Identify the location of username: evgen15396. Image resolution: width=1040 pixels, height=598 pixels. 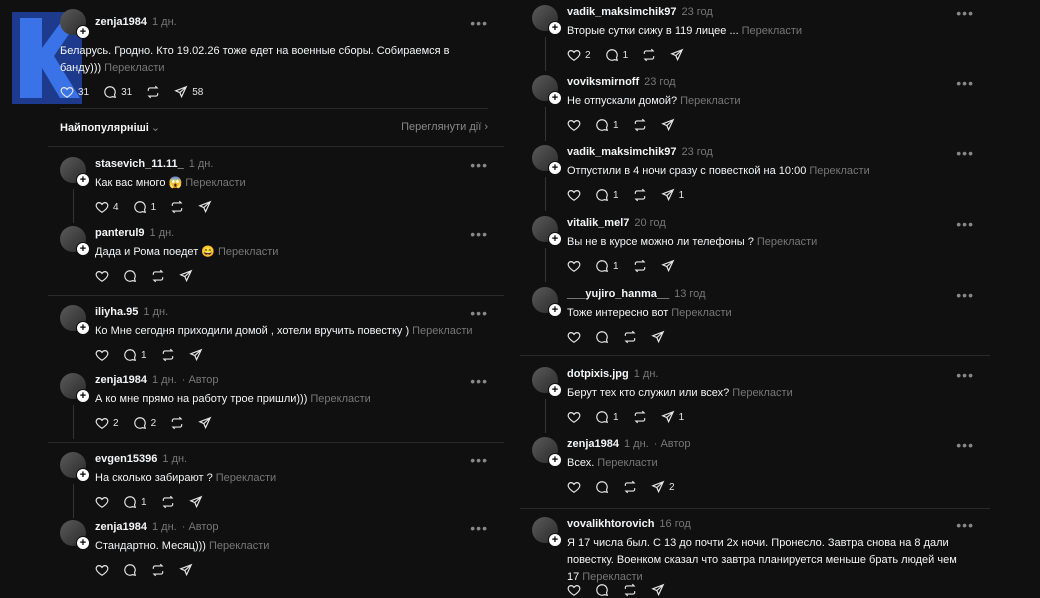
(126, 459).